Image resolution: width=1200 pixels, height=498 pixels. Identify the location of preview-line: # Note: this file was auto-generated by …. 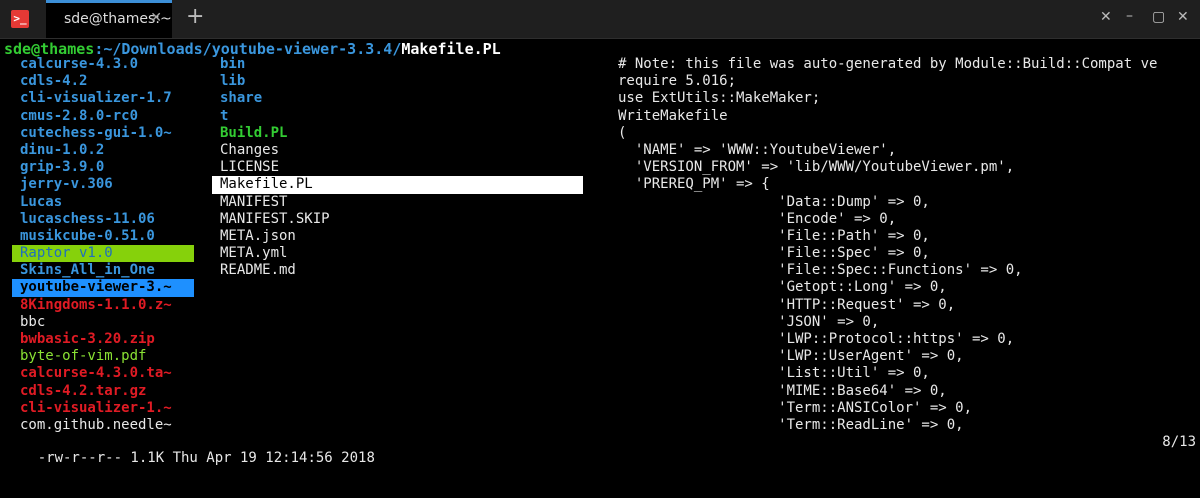
(888, 64).